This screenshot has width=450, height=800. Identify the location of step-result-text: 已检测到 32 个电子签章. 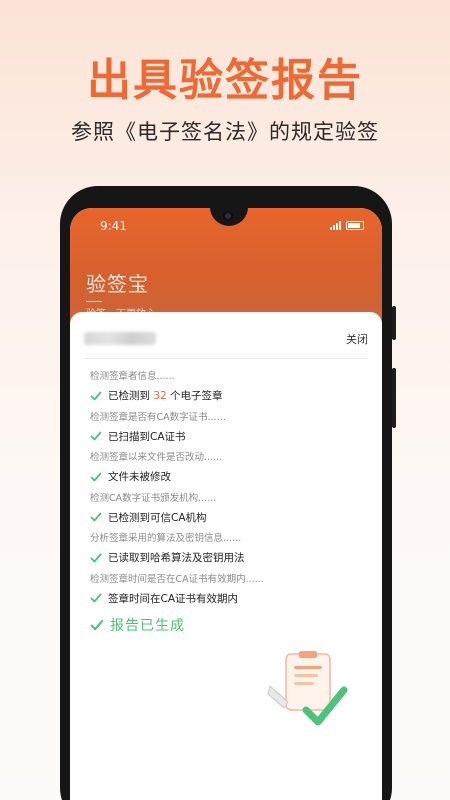
(165, 395).